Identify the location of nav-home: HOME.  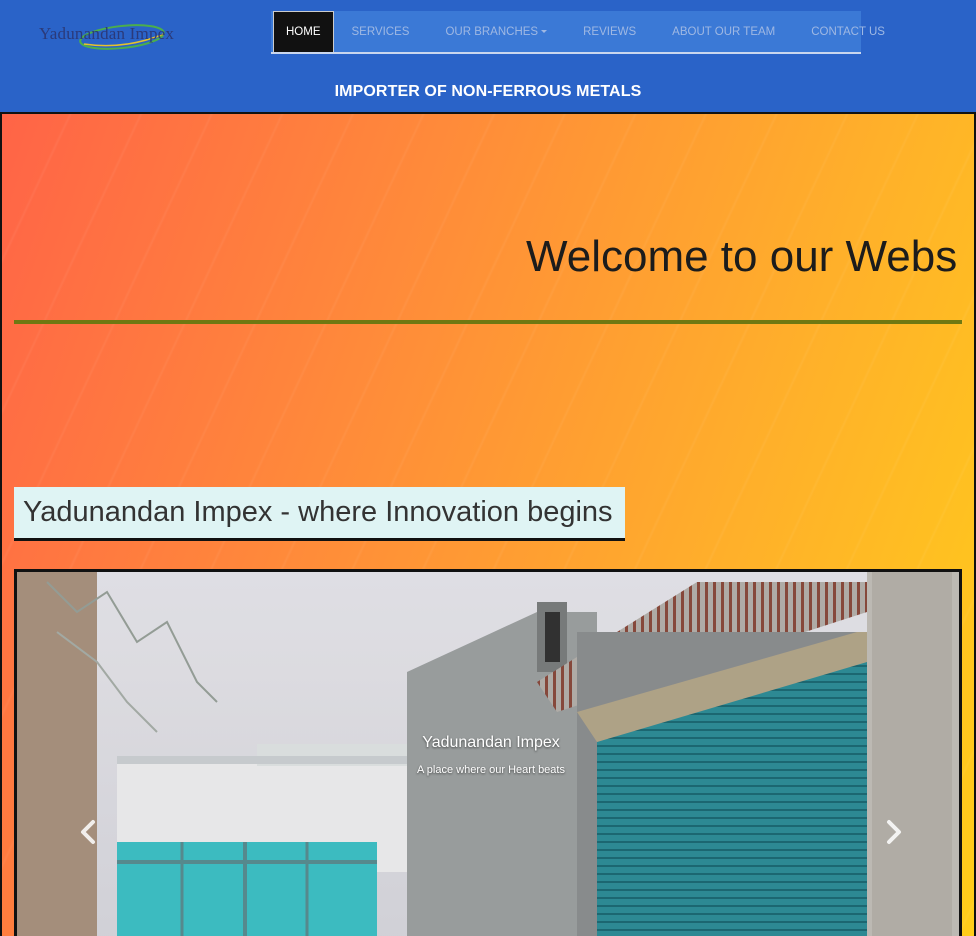
(303, 31).